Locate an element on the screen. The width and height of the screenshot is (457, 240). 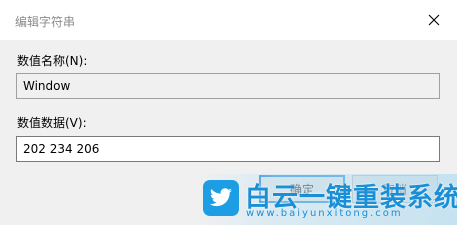
close-icon is located at coordinates (434, 20).